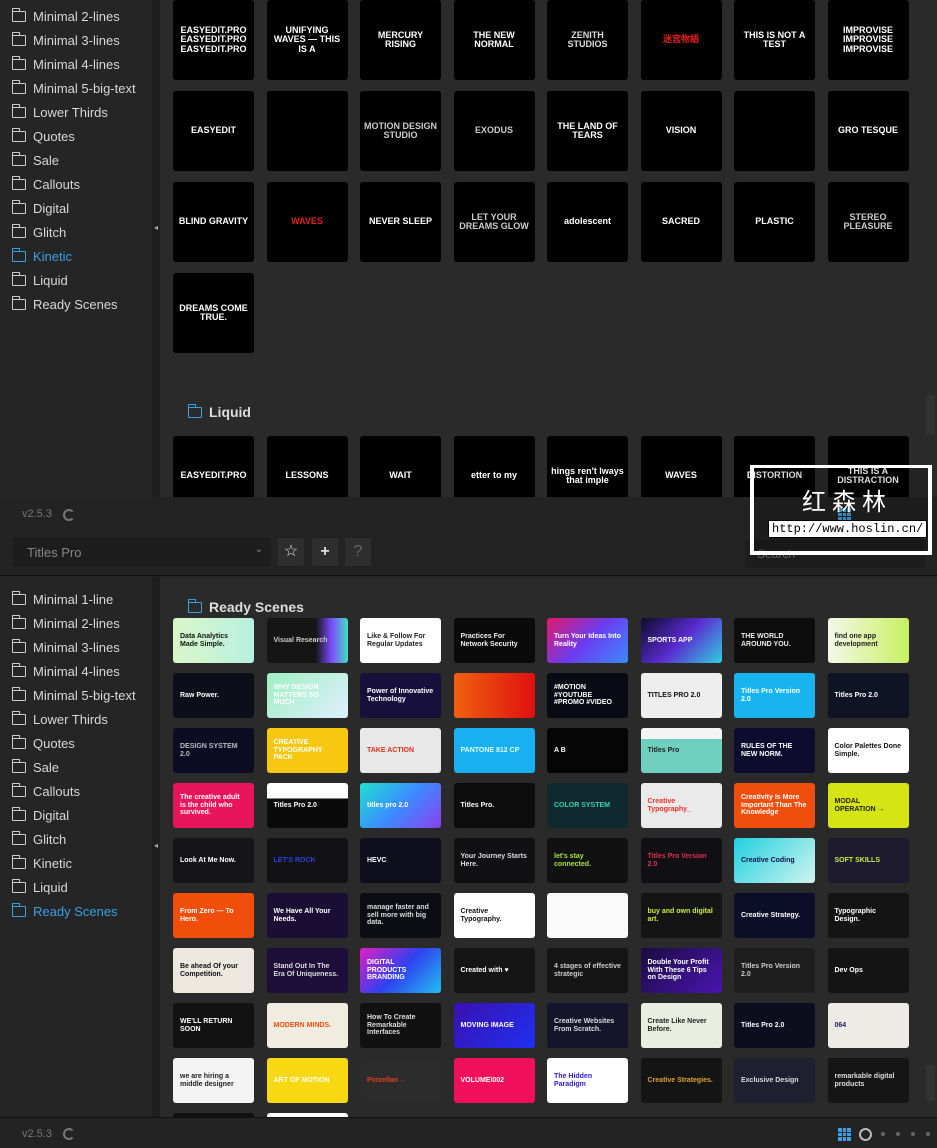 The height and width of the screenshot is (1148, 937). I want to click on template-thumbnail: MODERN MINDS., so click(307, 1025).